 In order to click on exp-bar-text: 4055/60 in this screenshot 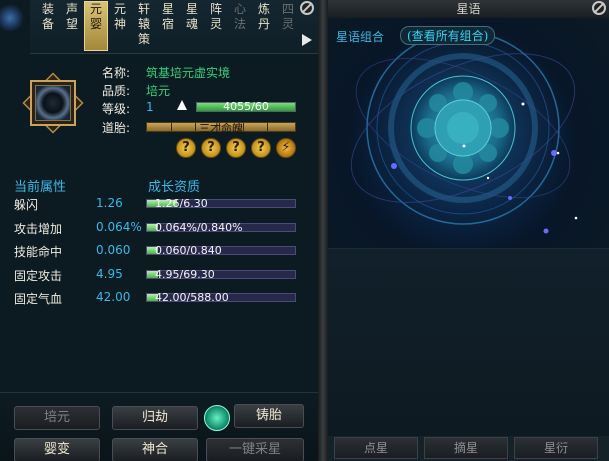, I will do `click(246, 106)`.